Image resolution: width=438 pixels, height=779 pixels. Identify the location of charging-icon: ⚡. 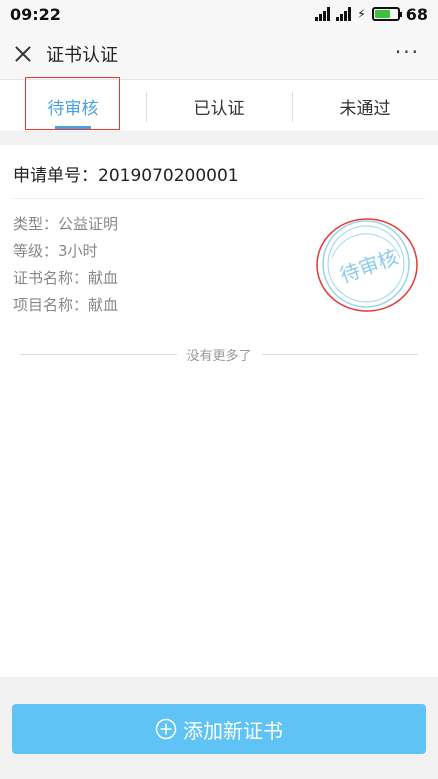
(361, 14).